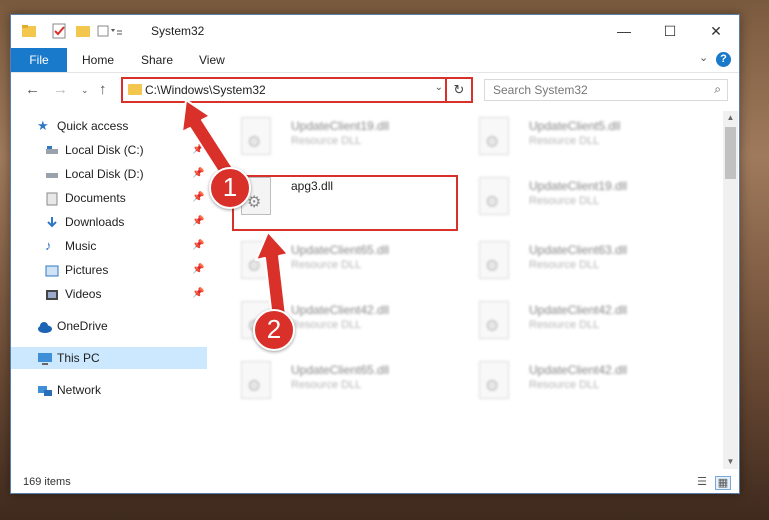 This screenshot has height=520, width=769. I want to click on sidebar-item-quick-access: ★ Quick access, so click(109, 126).